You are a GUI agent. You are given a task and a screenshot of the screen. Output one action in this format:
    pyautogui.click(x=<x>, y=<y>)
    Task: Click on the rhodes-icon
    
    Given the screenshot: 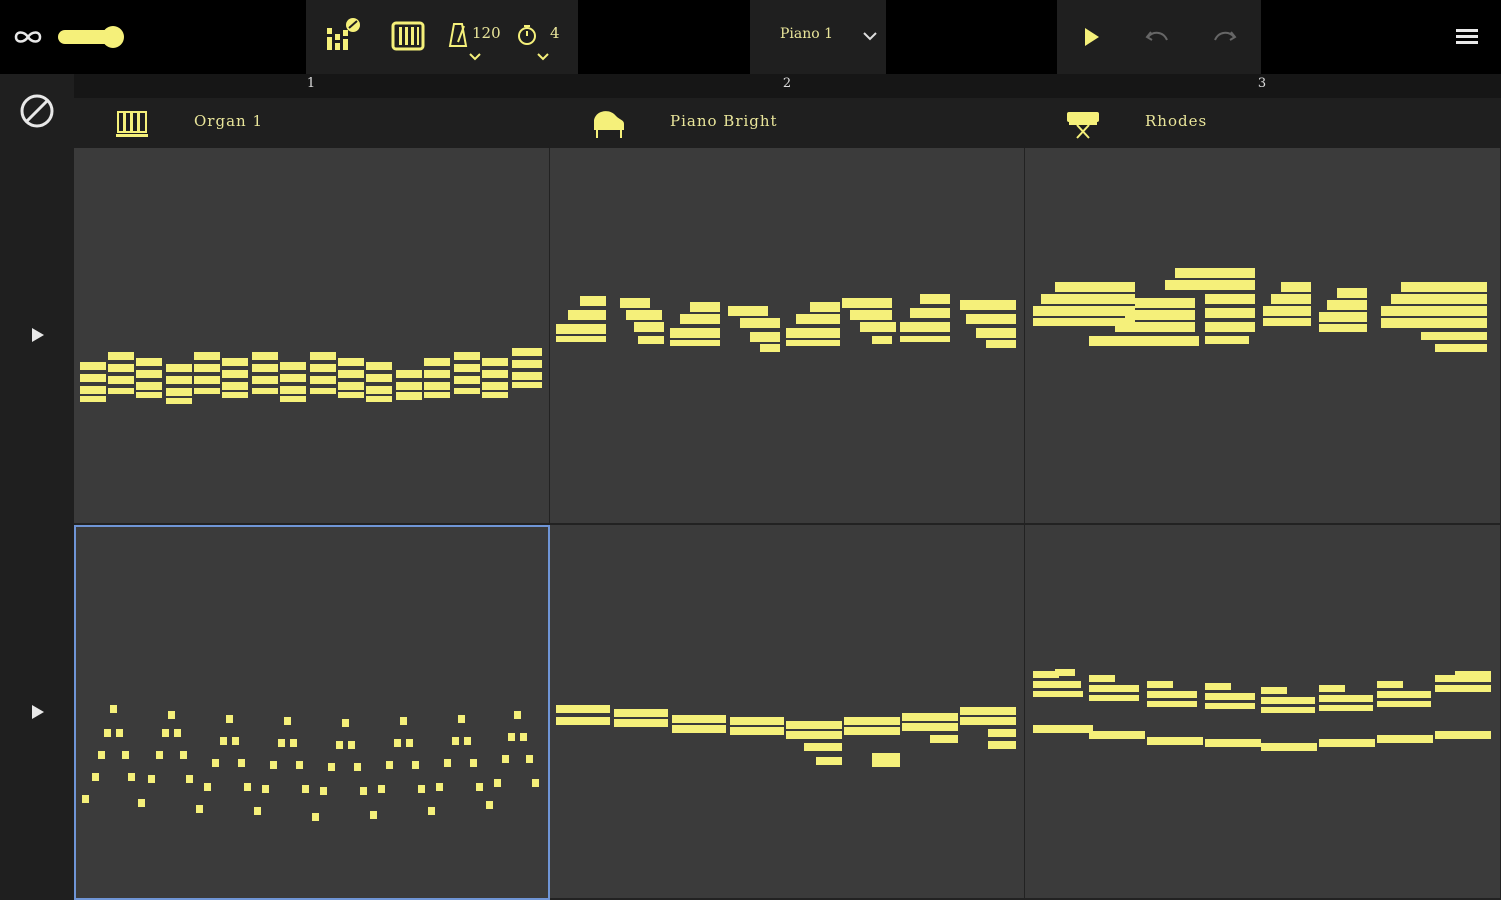 What is the action you would take?
    pyautogui.click(x=1083, y=123)
    